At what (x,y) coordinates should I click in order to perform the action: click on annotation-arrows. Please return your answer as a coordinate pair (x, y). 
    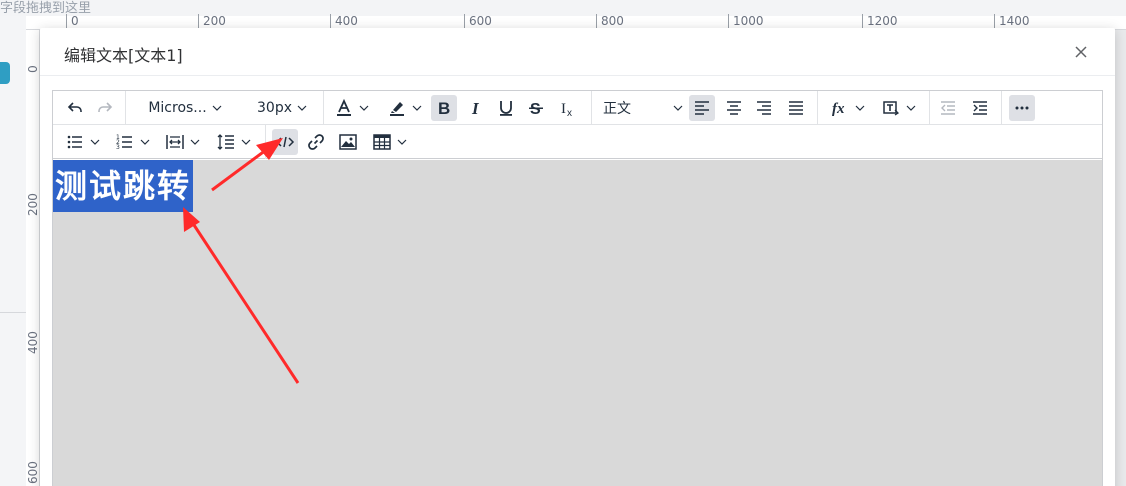
    Looking at the image, I should click on (241, 261).